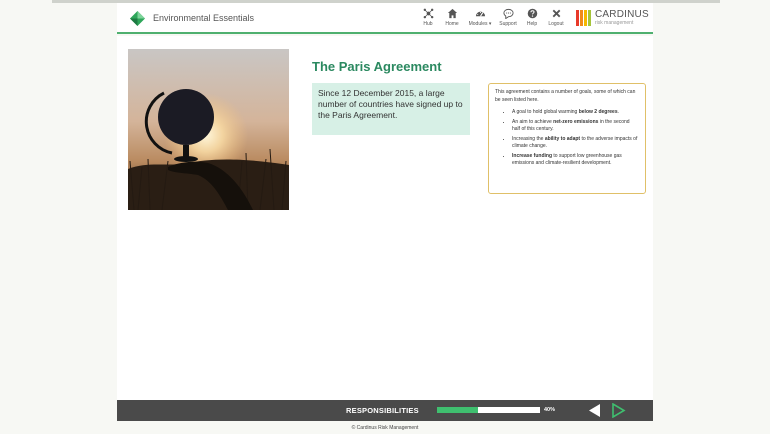 This screenshot has width=770, height=434. Describe the element at coordinates (452, 13) in the screenshot. I see `home-icon` at that location.